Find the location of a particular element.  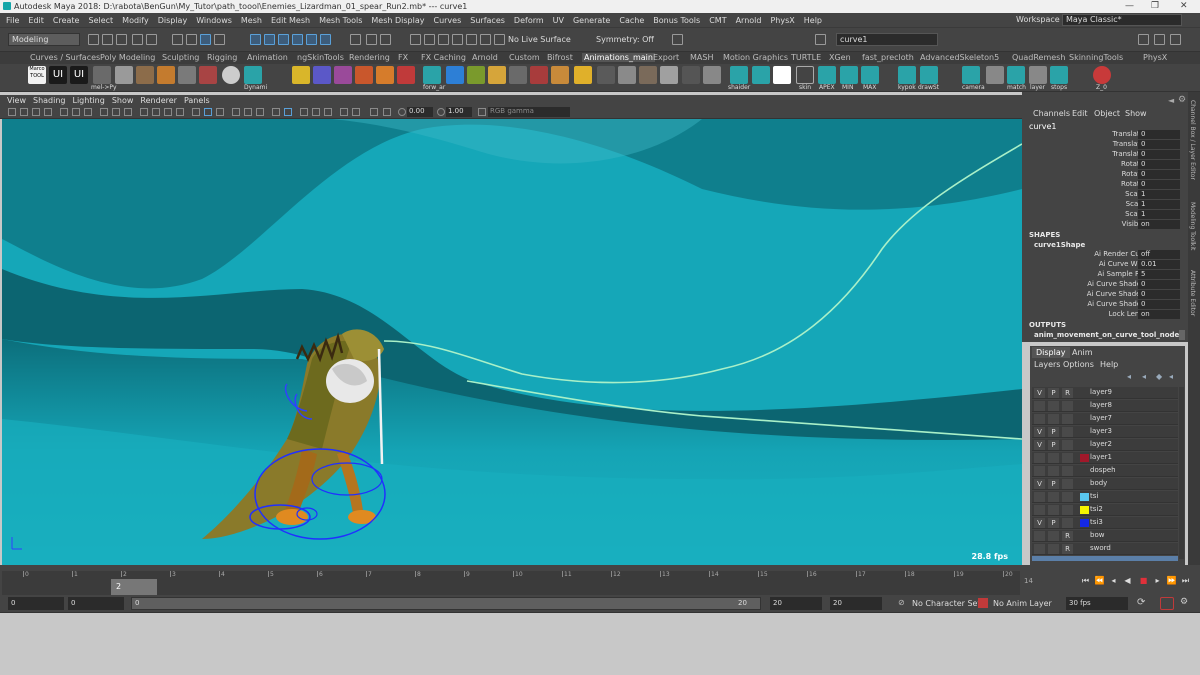

input-output-icon is located at coordinates (355, 39).